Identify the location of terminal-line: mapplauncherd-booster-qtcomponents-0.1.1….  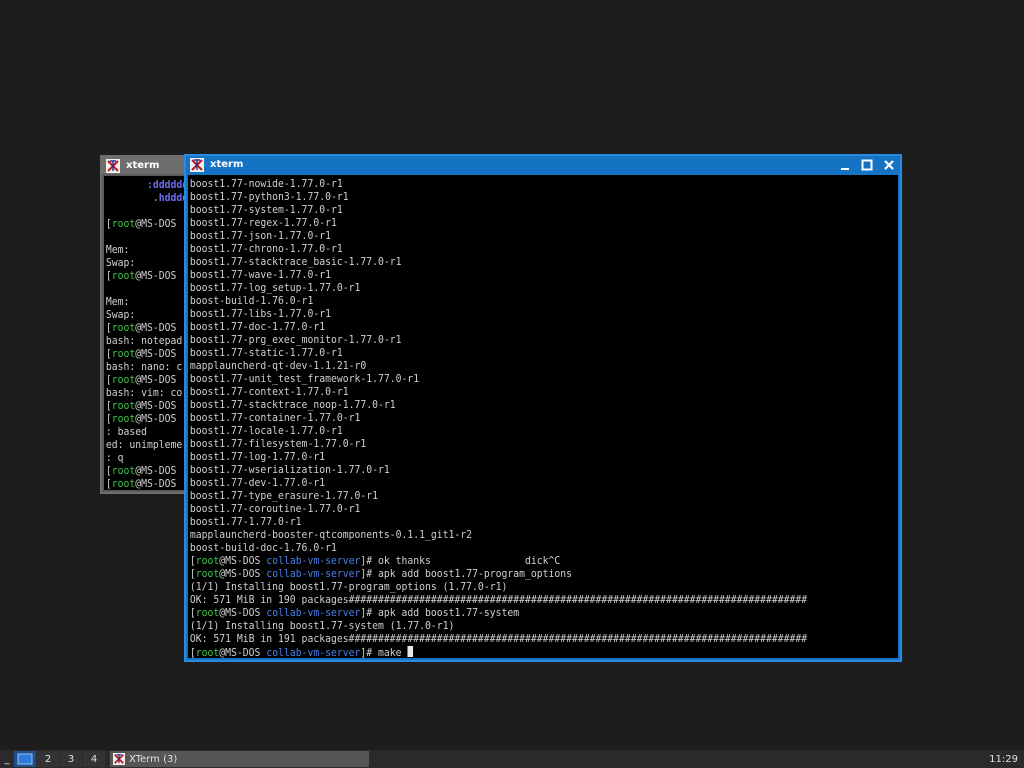
(518, 535).